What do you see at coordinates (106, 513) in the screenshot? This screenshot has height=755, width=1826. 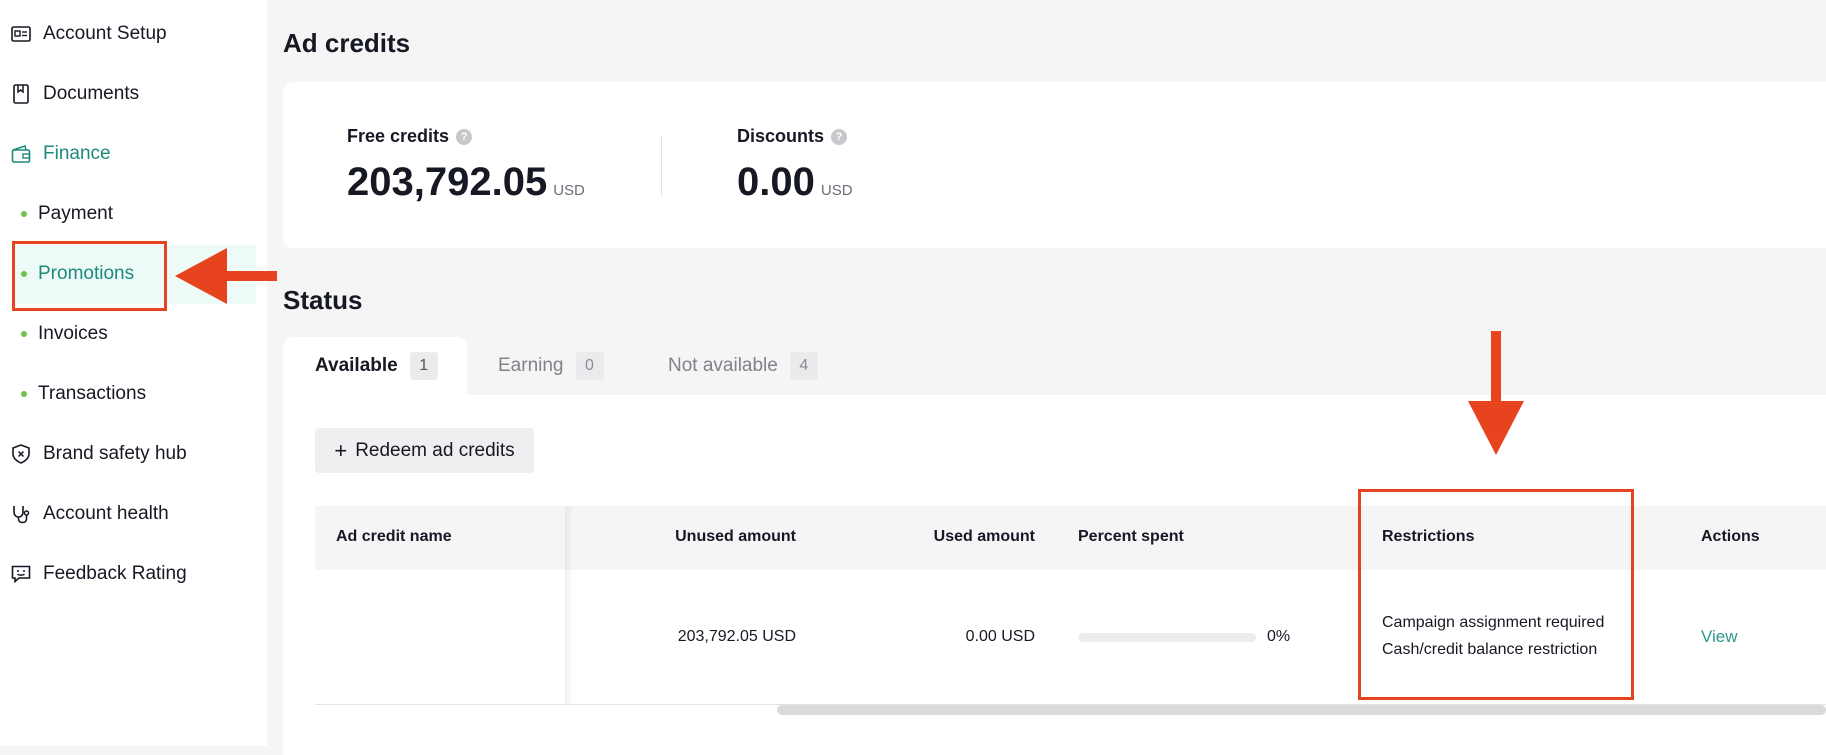 I see `sidebar-item-label: Account health` at bounding box center [106, 513].